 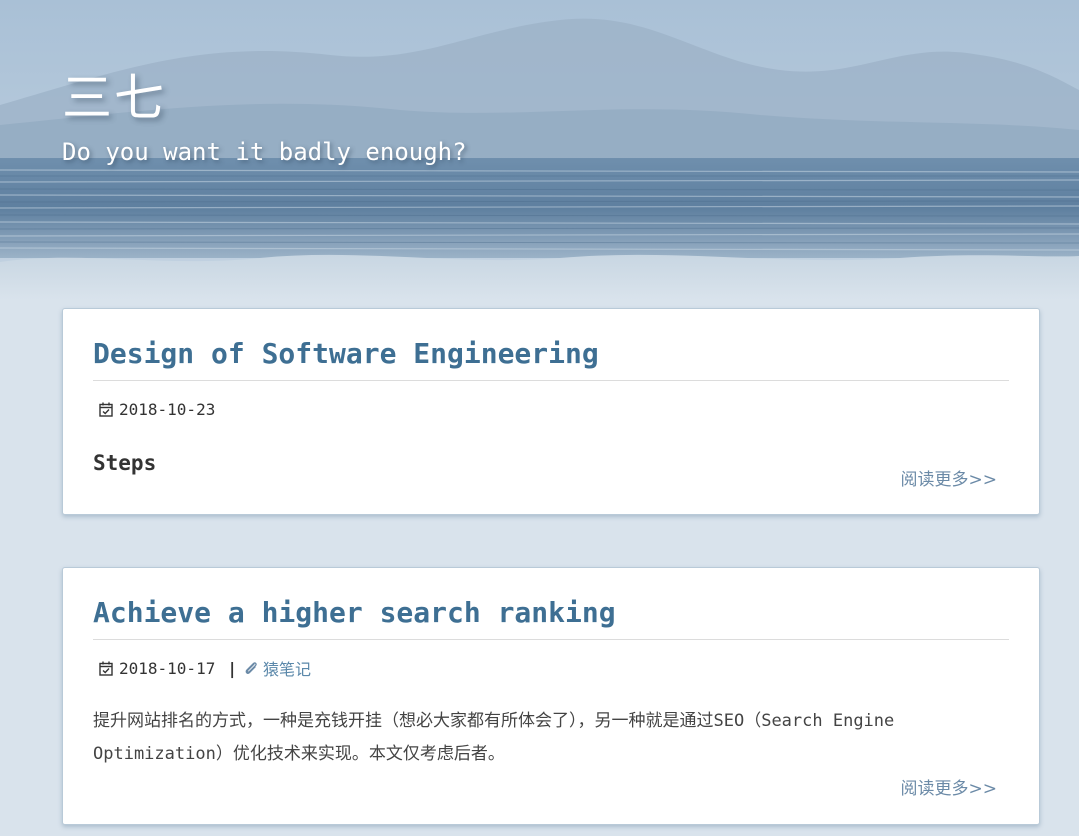 What do you see at coordinates (287, 668) in the screenshot?
I see `category-link: 猿笔记` at bounding box center [287, 668].